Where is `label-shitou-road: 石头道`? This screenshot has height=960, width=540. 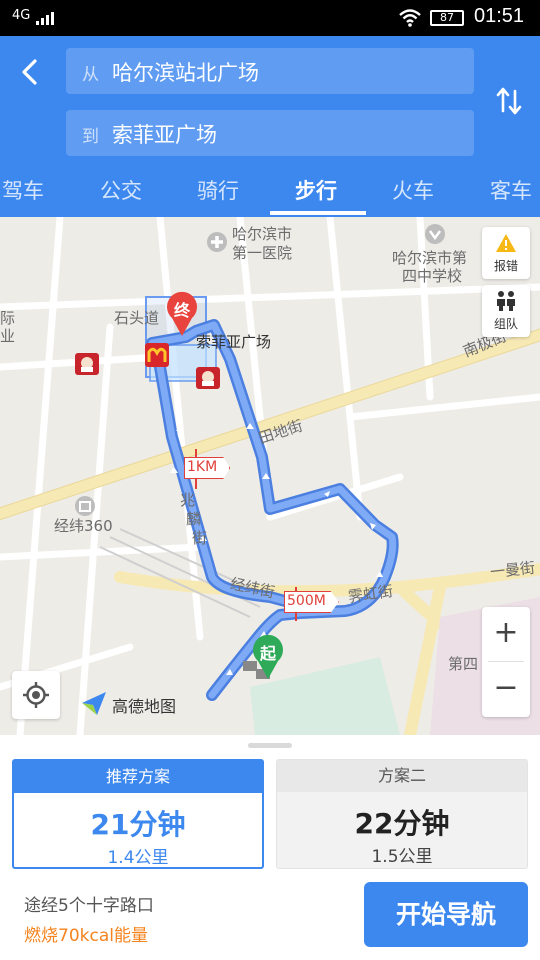 label-shitou-road: 石头道 is located at coordinates (137, 318).